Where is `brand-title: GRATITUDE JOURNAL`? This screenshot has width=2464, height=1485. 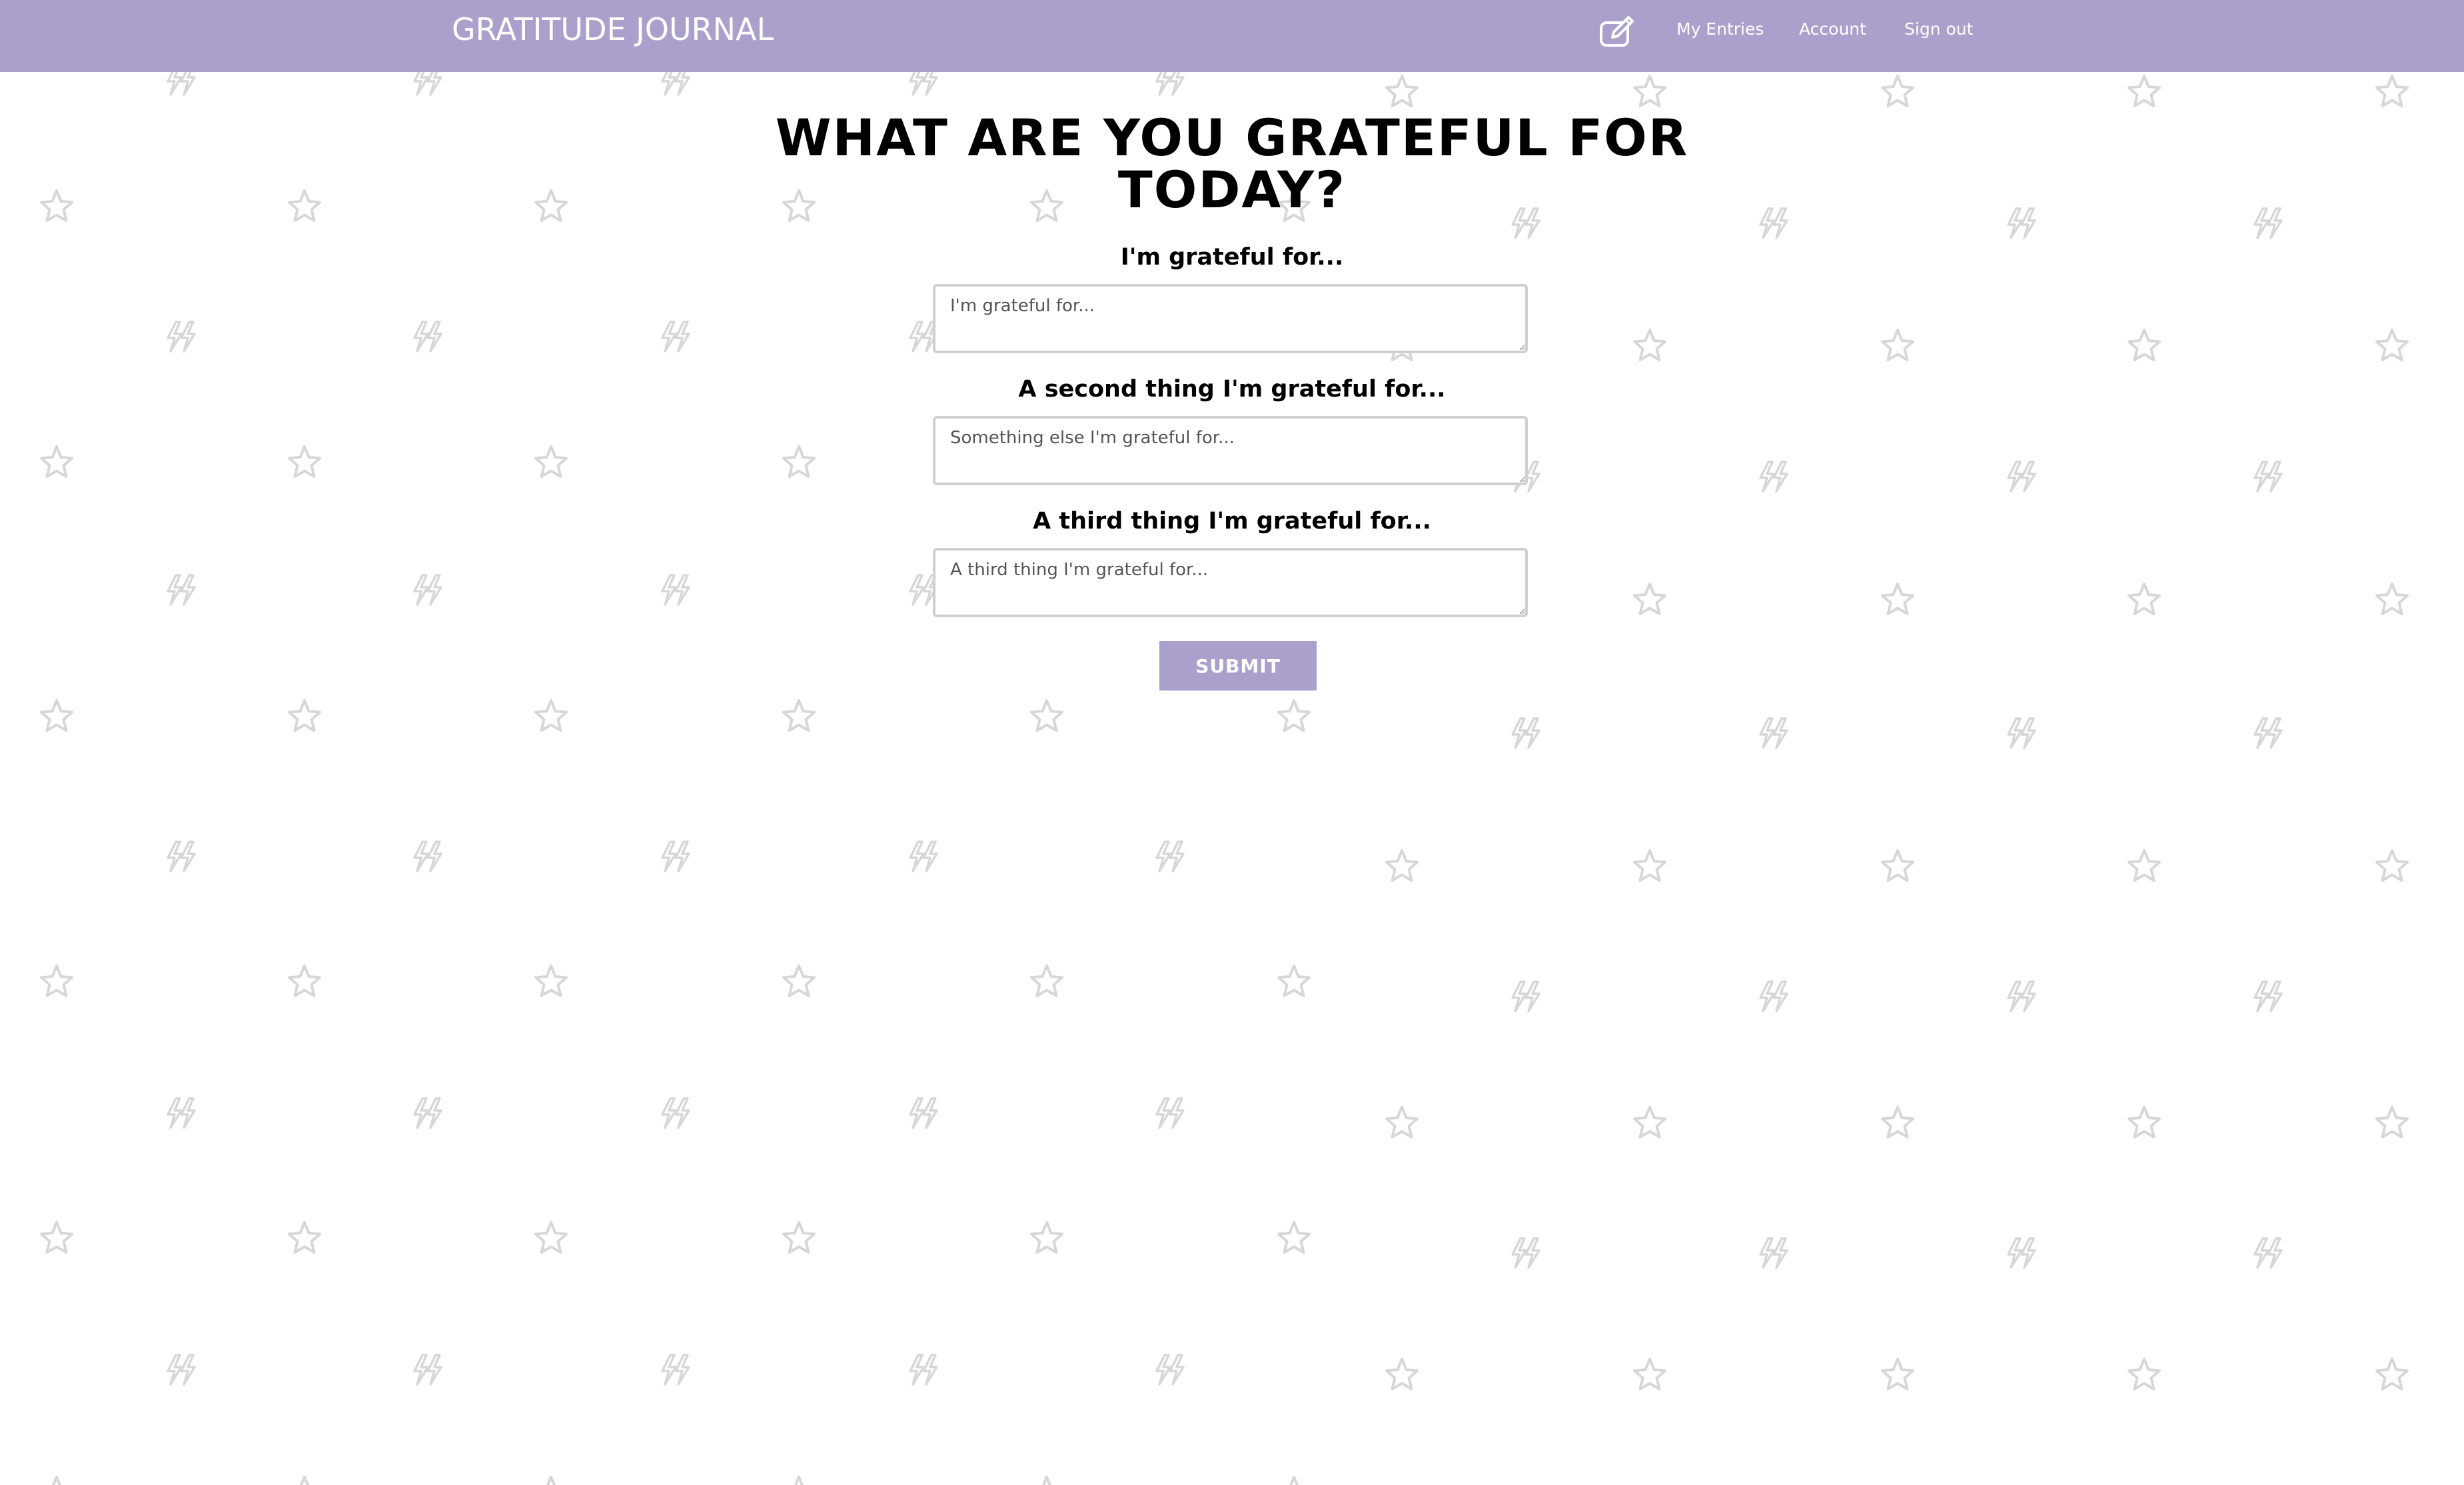 brand-title: GRATITUDE JOURNAL is located at coordinates (613, 29).